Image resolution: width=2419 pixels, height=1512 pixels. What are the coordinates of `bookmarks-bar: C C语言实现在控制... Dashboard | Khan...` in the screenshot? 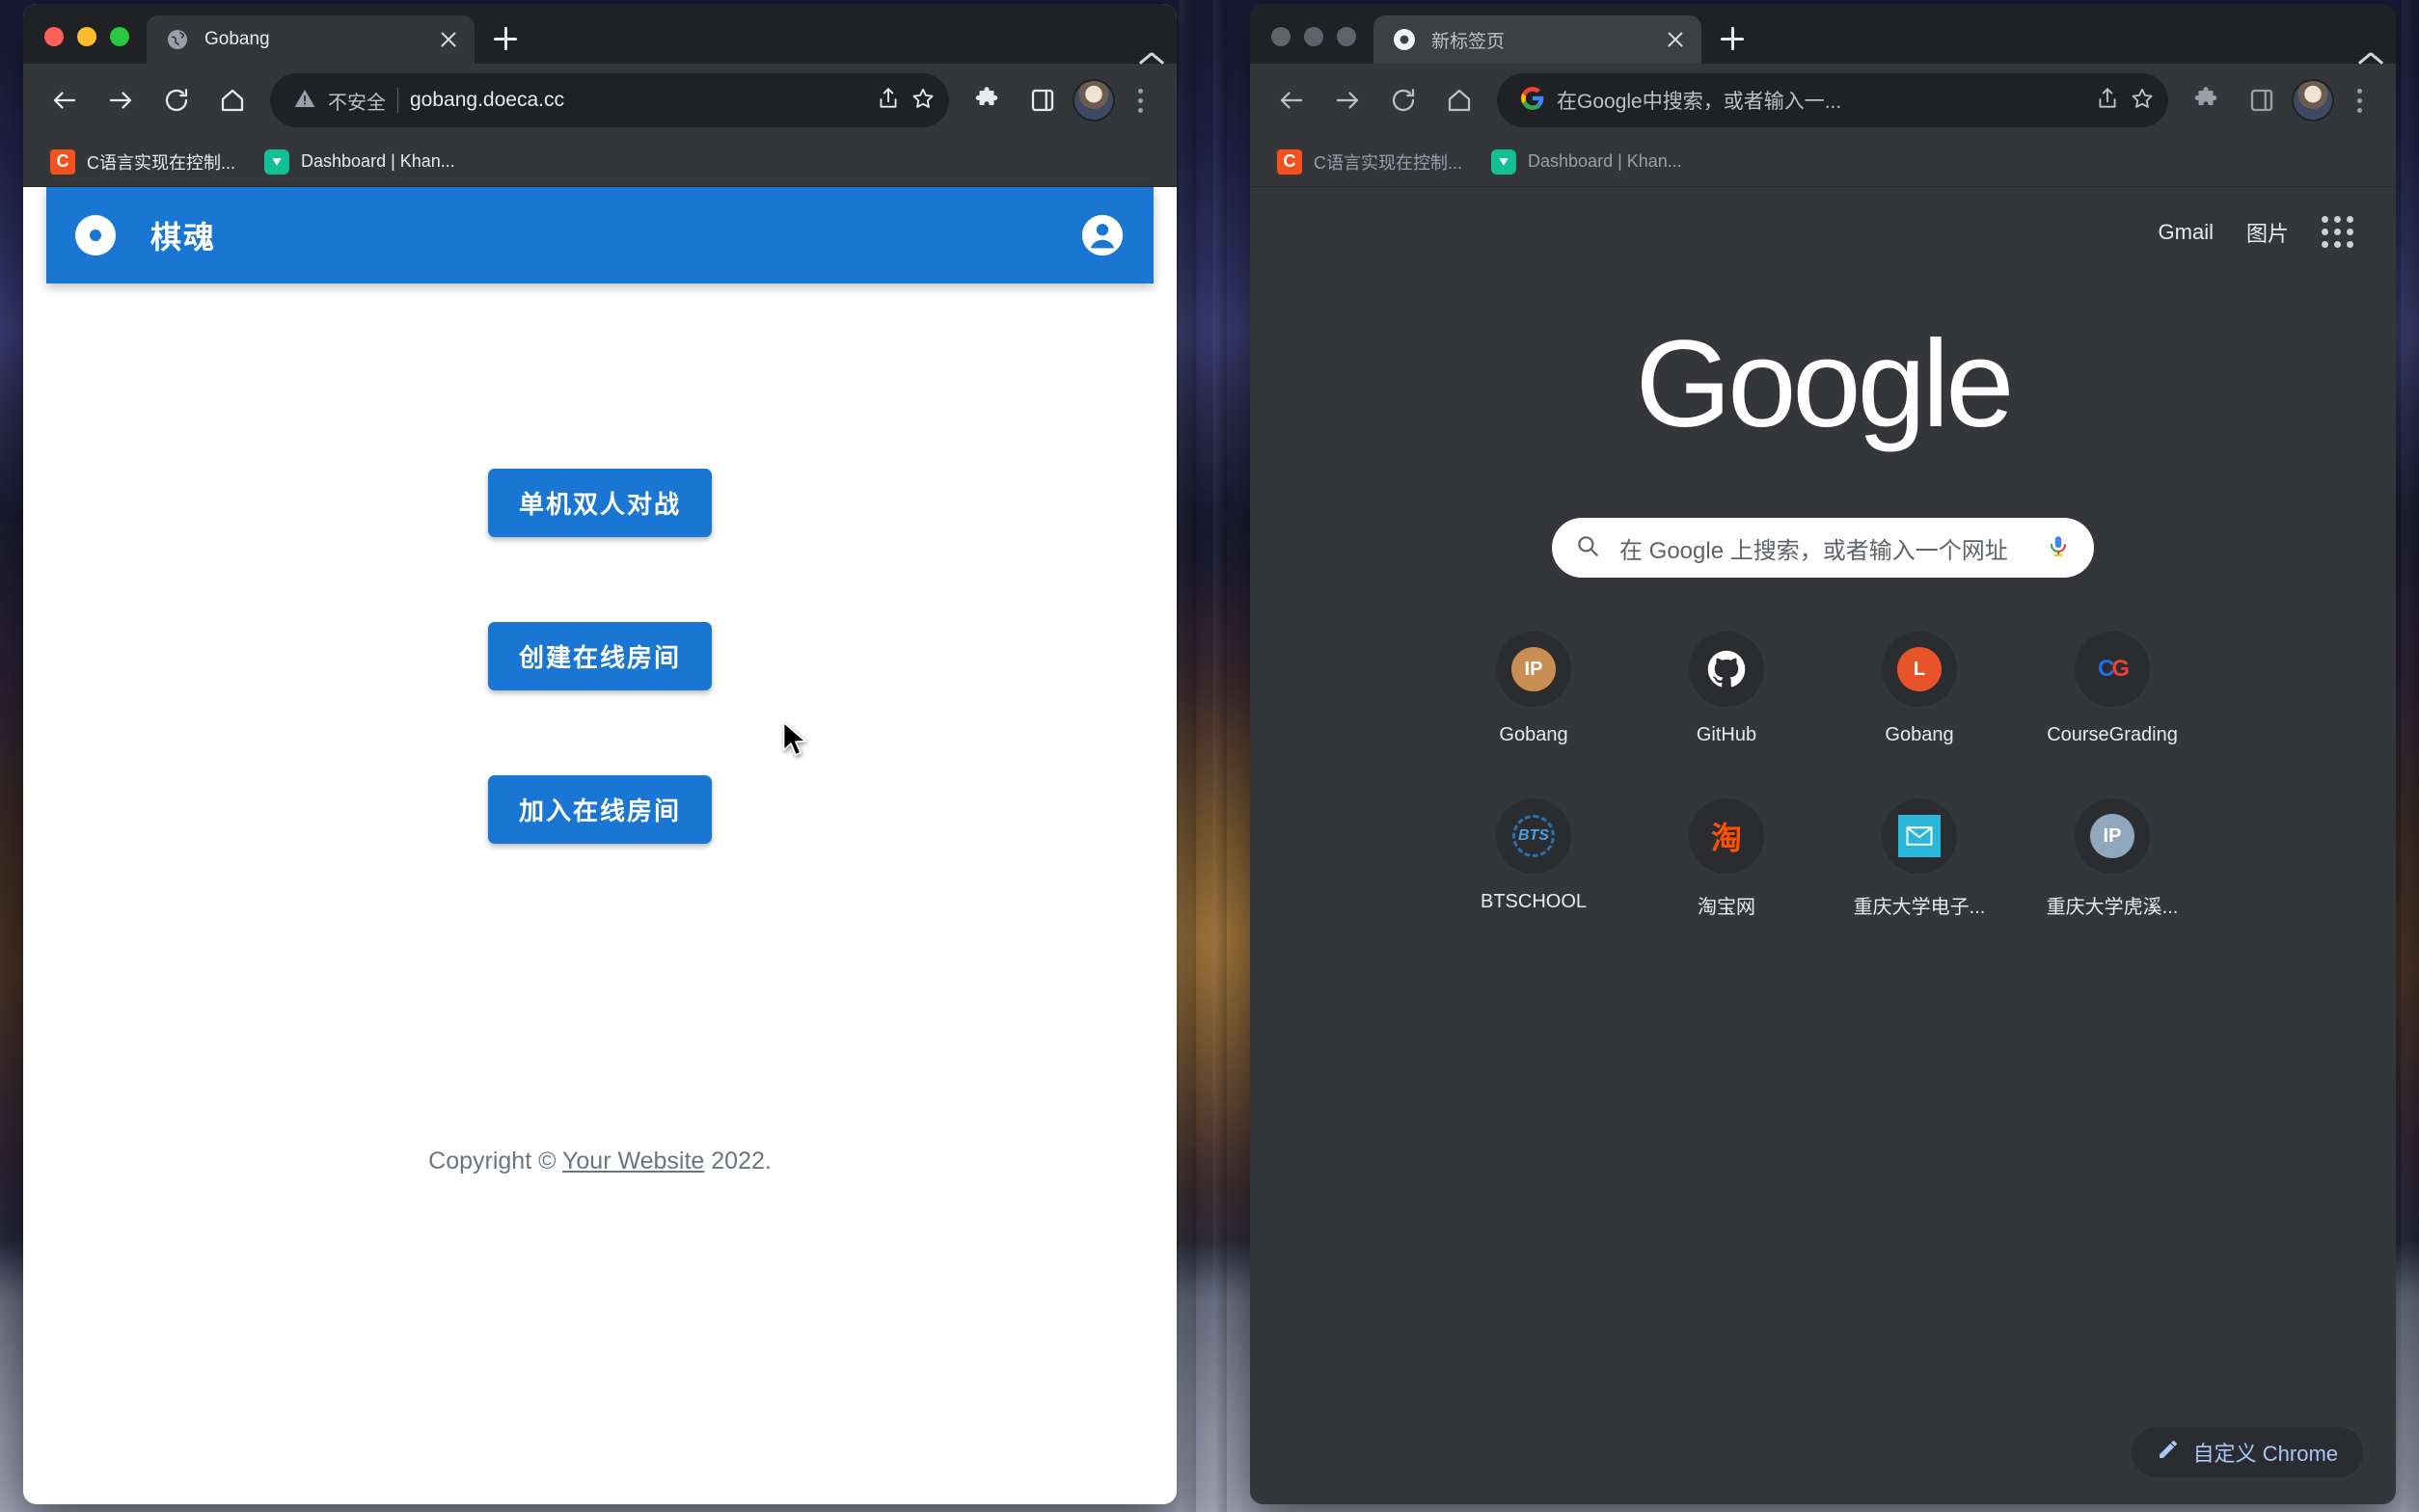 It's located at (1823, 162).